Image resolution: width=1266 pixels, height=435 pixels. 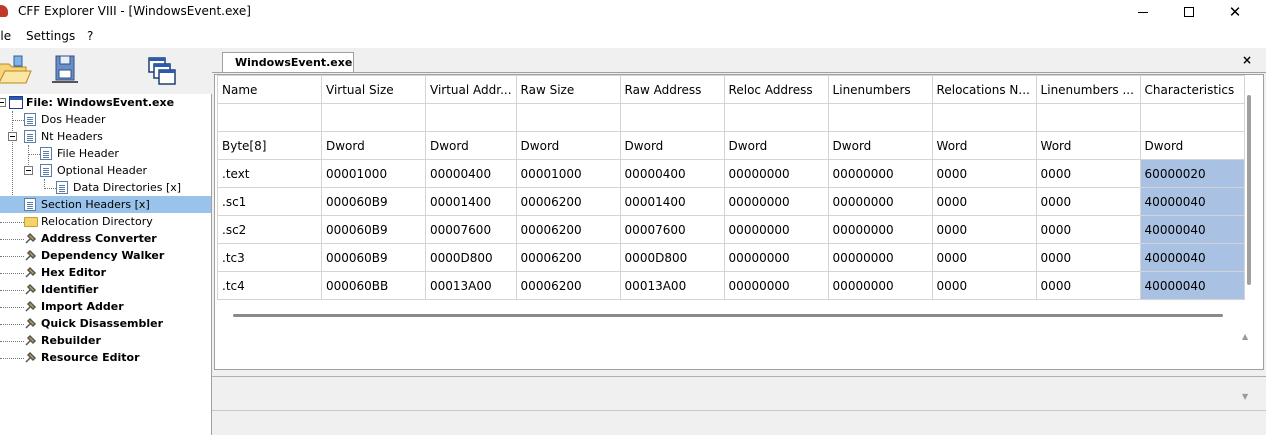 I want to click on close-button: ✕, so click(x=1235, y=12).